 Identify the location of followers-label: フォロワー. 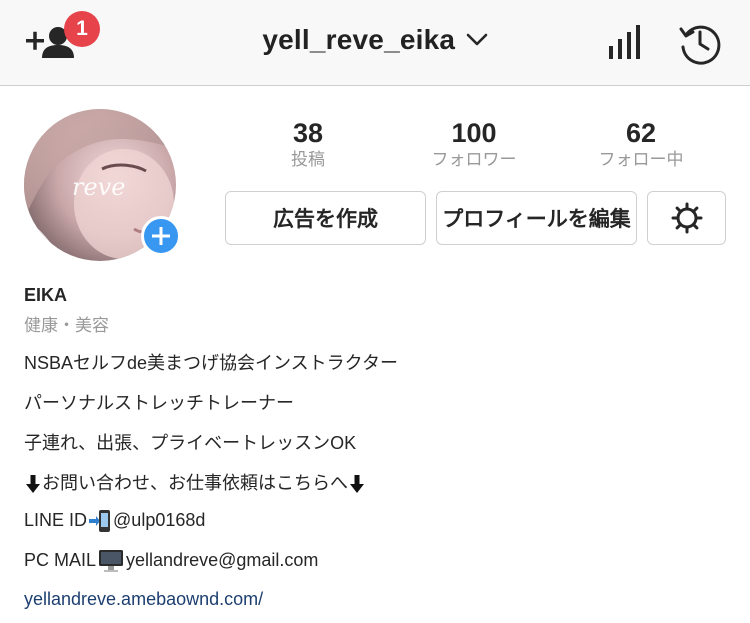
(474, 159).